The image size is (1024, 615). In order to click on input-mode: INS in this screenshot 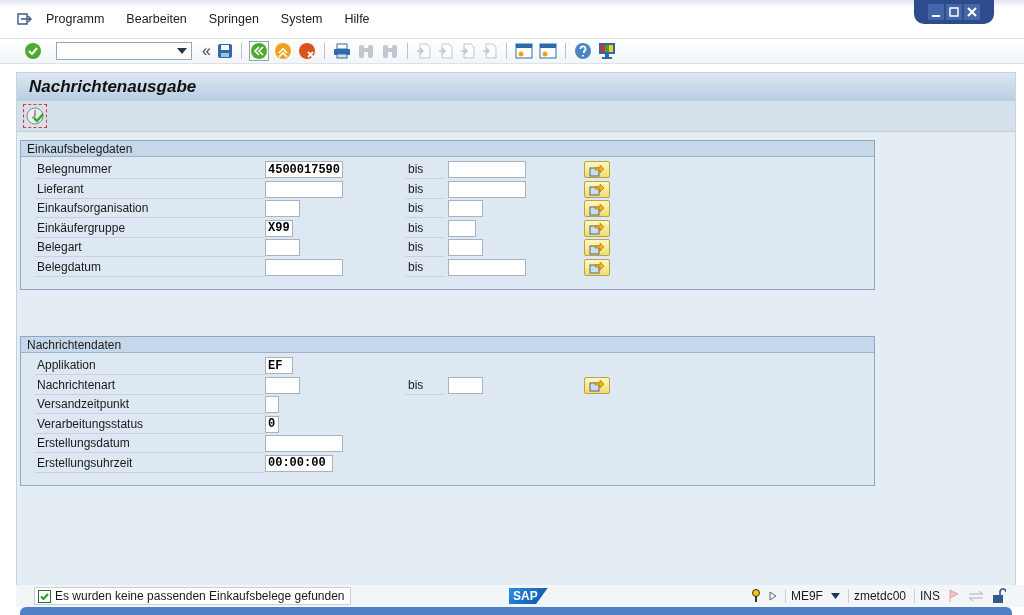, I will do `click(927, 596)`.